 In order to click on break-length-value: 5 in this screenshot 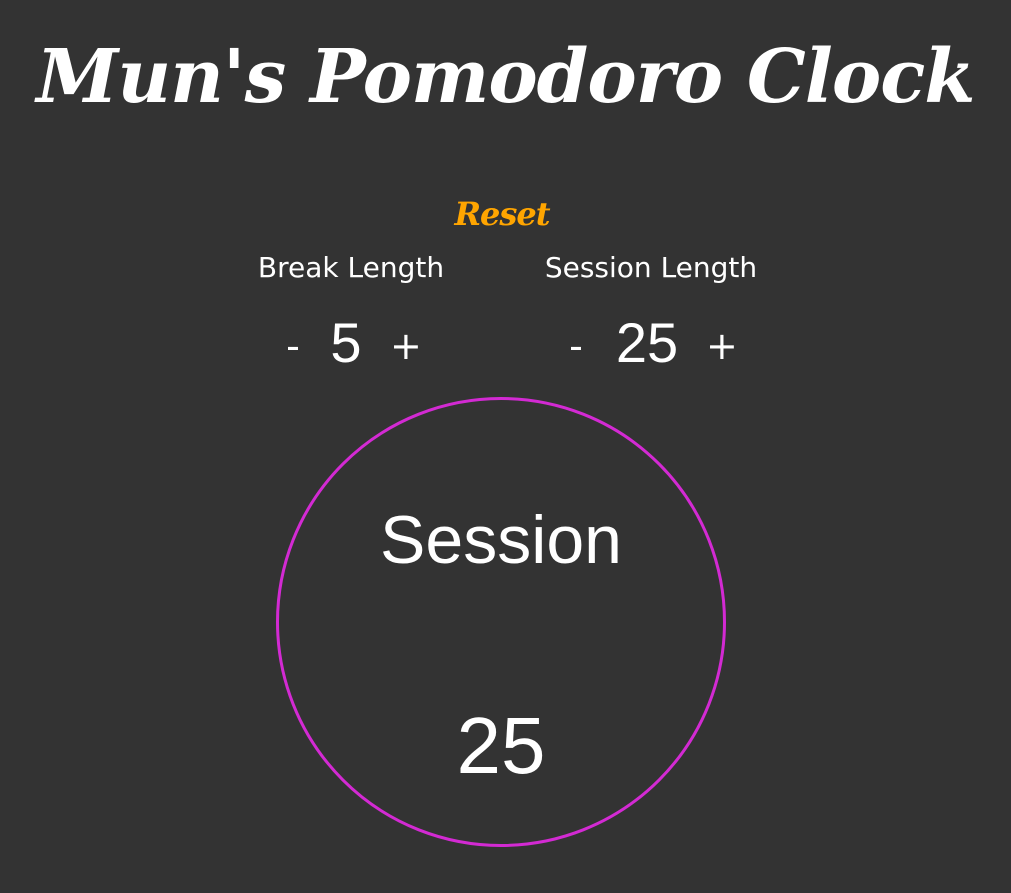, I will do `click(346, 342)`.